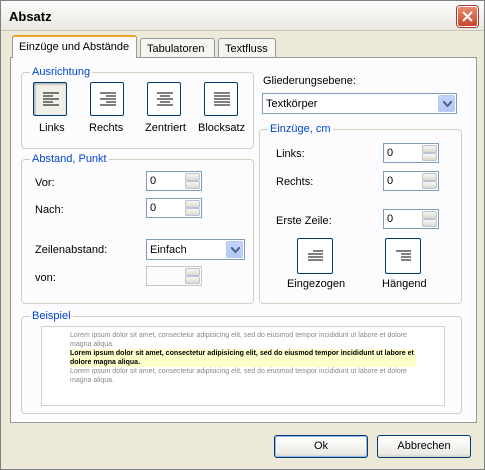 The image size is (485, 470). I want to click on ok-label: Ok, so click(321, 446).